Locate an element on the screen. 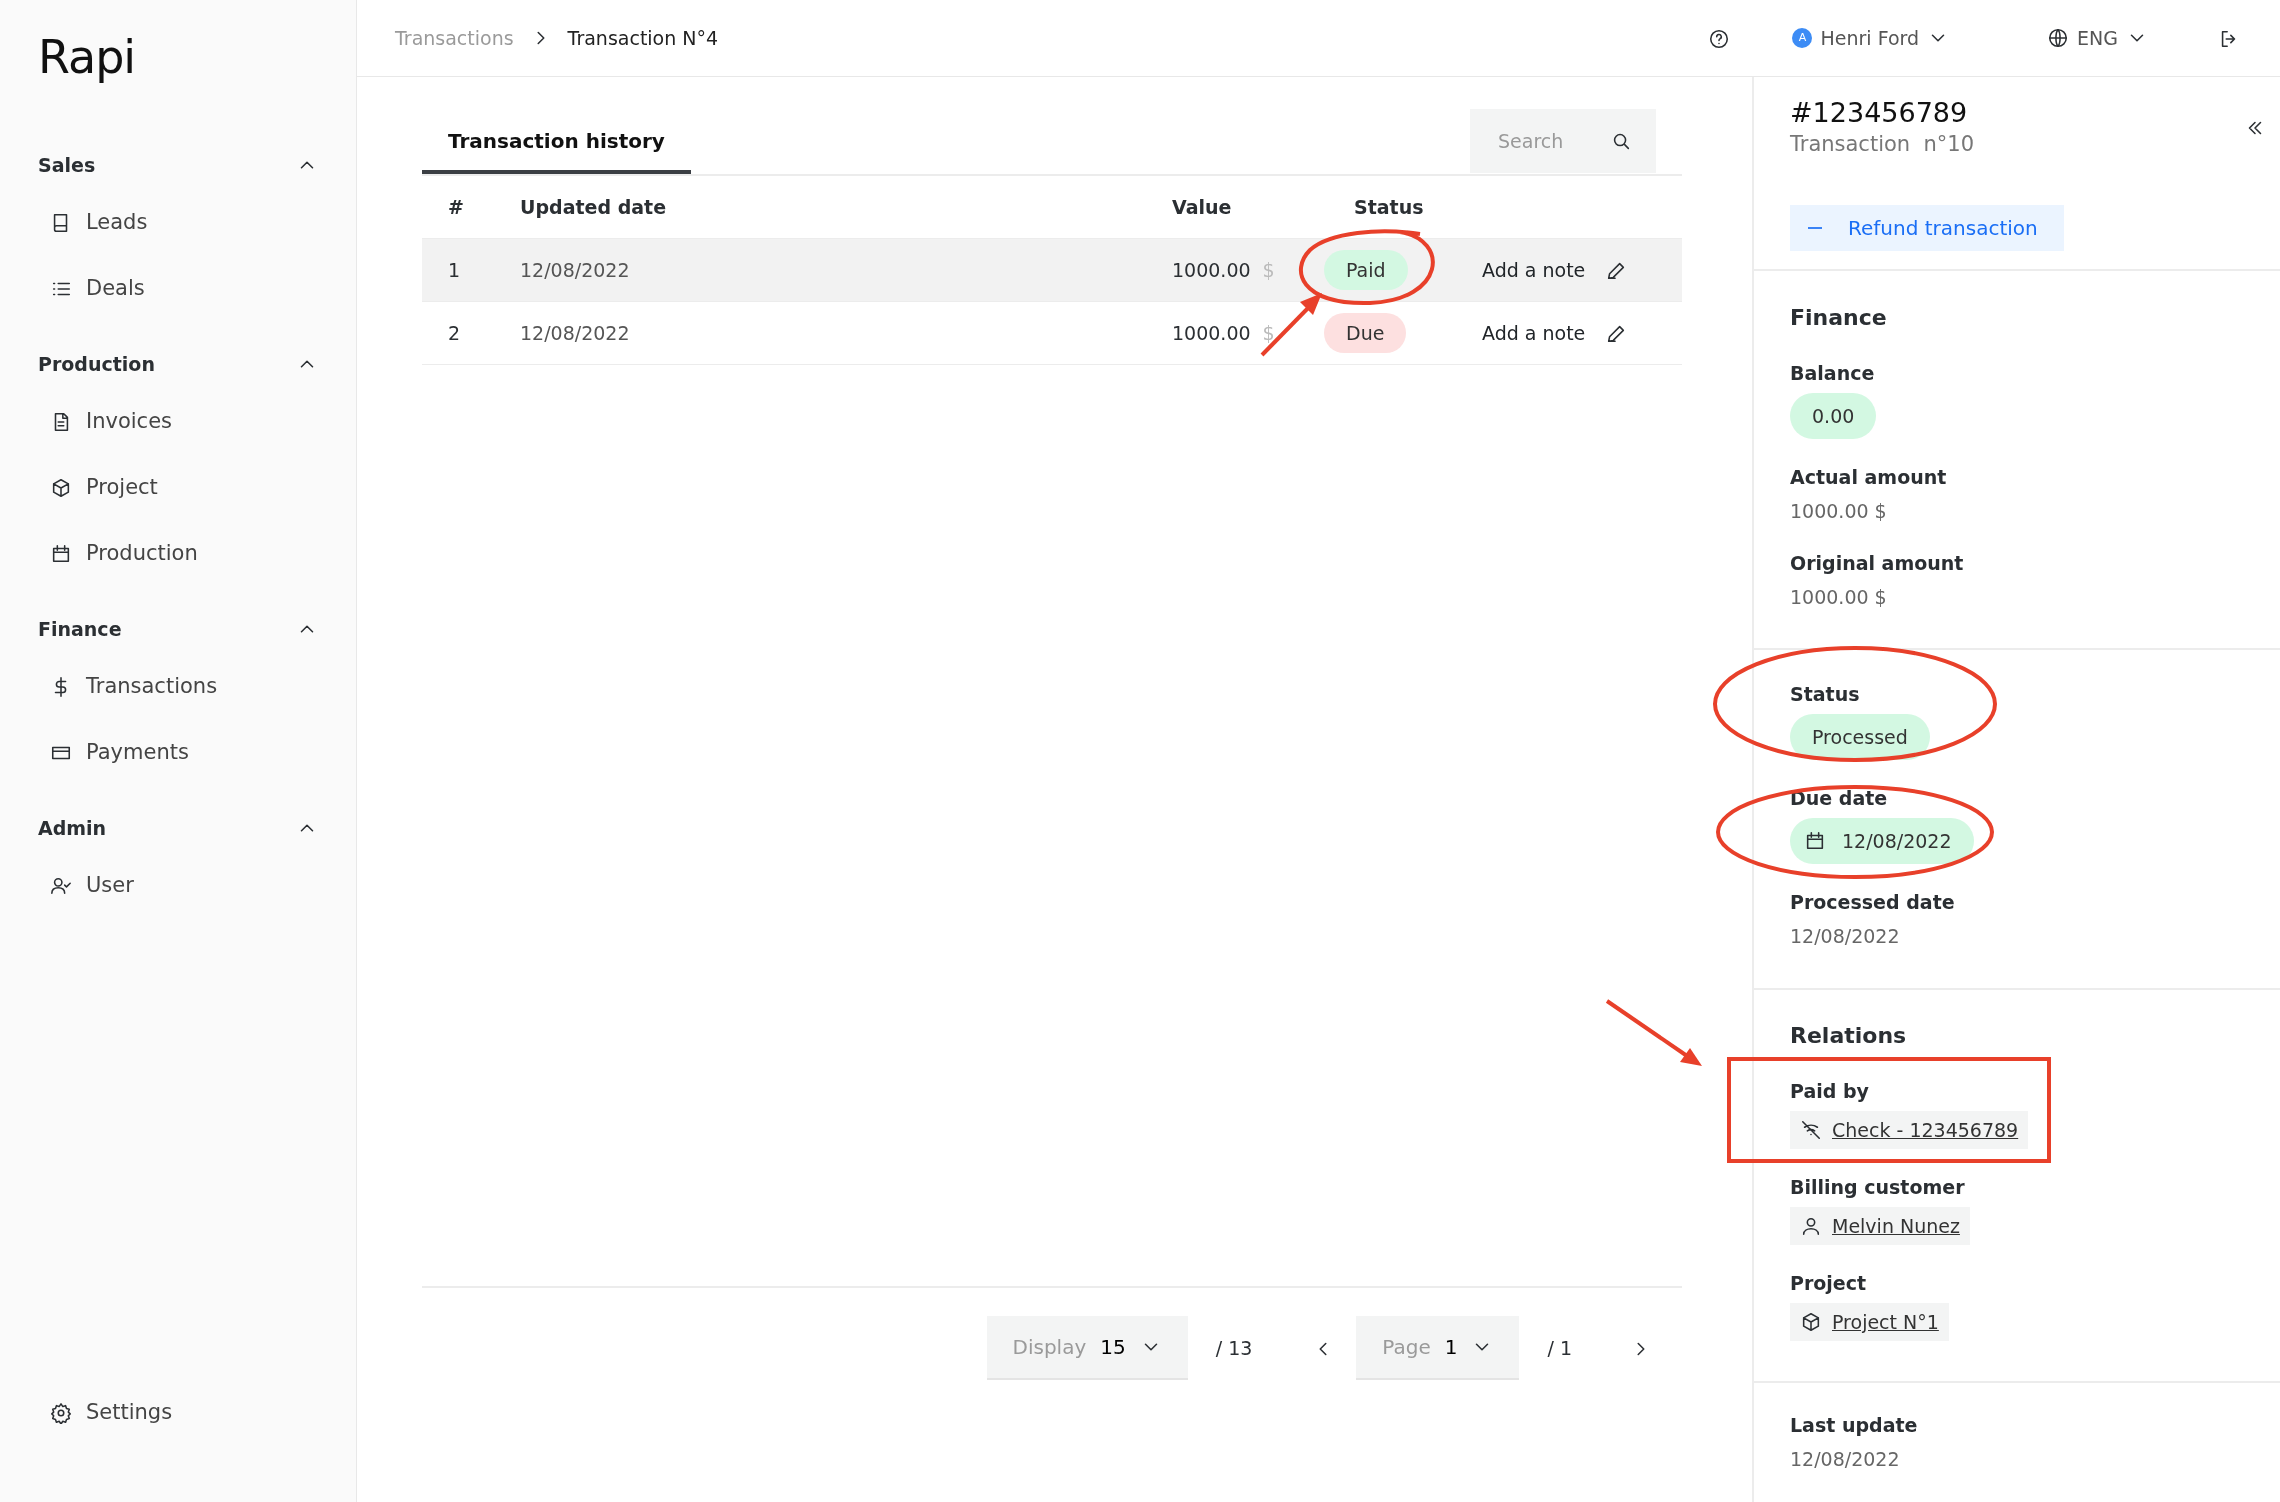 The height and width of the screenshot is (1502, 2280). globe-icon is located at coordinates (2058, 38).